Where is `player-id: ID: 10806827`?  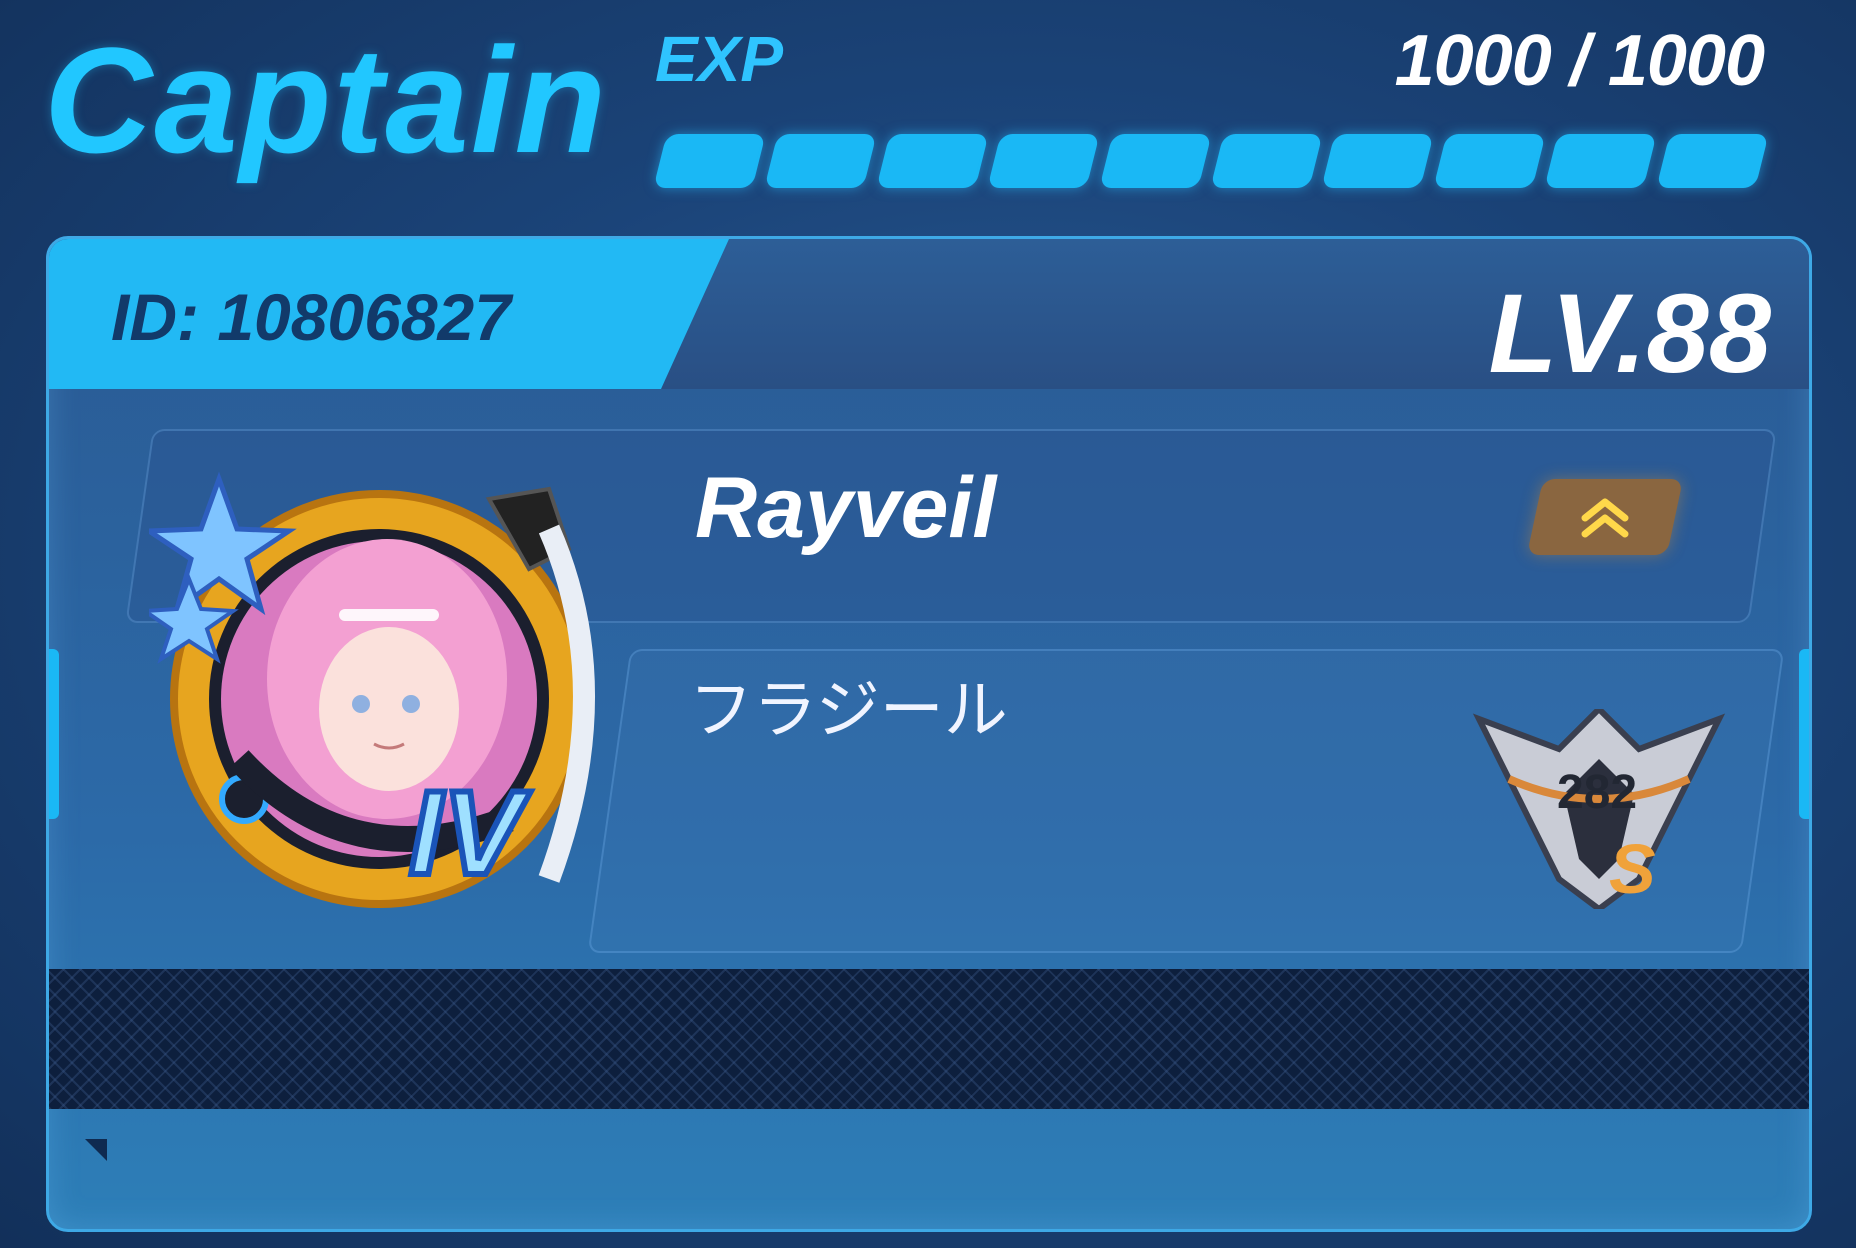
player-id: ID: 10806827 is located at coordinates (311, 317).